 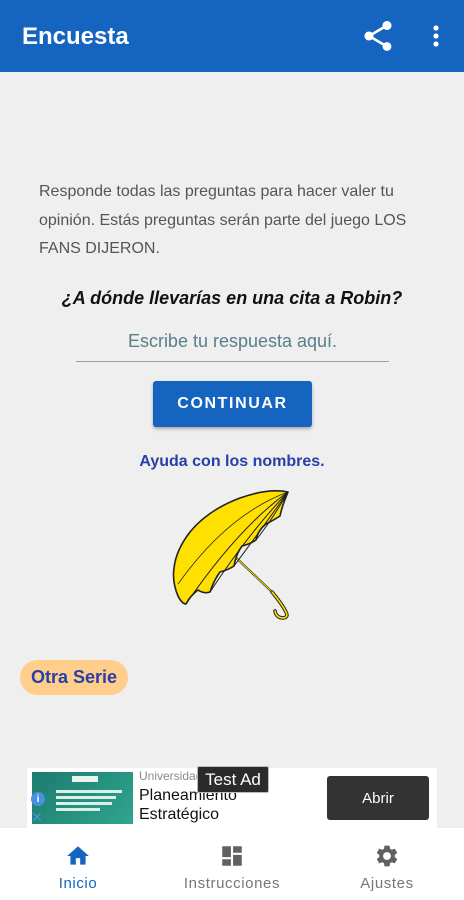 What do you see at coordinates (74, 677) in the screenshot?
I see `other-series-button: Otra Serie` at bounding box center [74, 677].